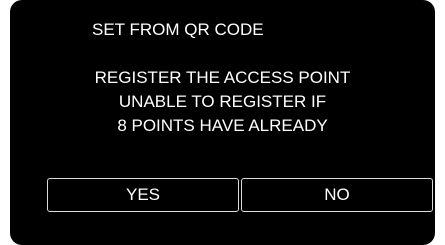 The height and width of the screenshot is (245, 445). What do you see at coordinates (337, 195) in the screenshot?
I see `no-button: NO` at bounding box center [337, 195].